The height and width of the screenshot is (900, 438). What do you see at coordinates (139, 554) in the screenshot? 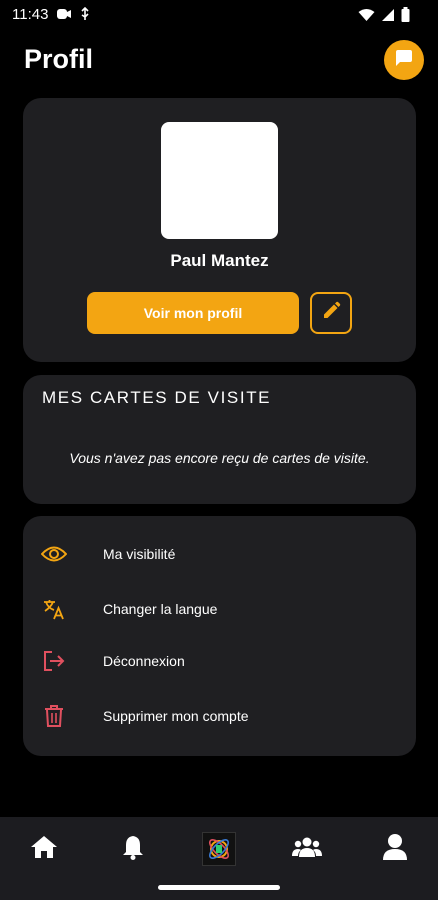
I see `menu-item-label: Ma visibilité` at bounding box center [139, 554].